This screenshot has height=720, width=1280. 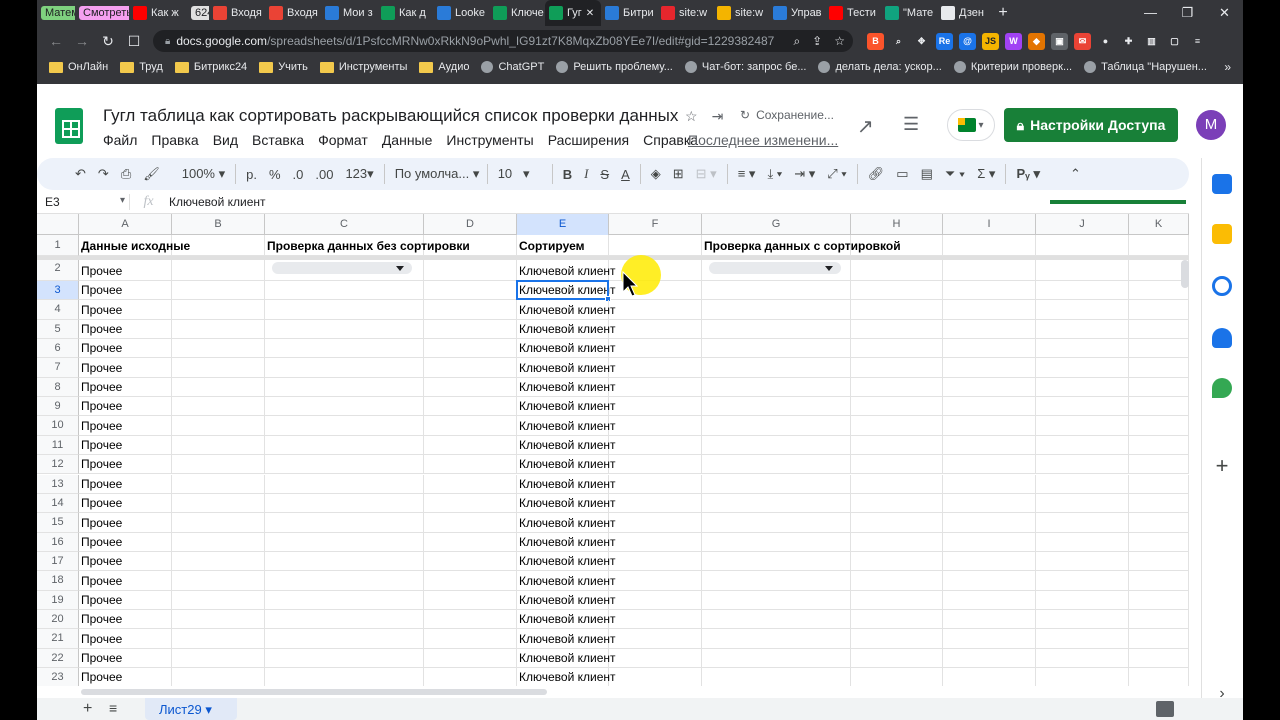 I want to click on cell-k15, so click(x=1159, y=522).